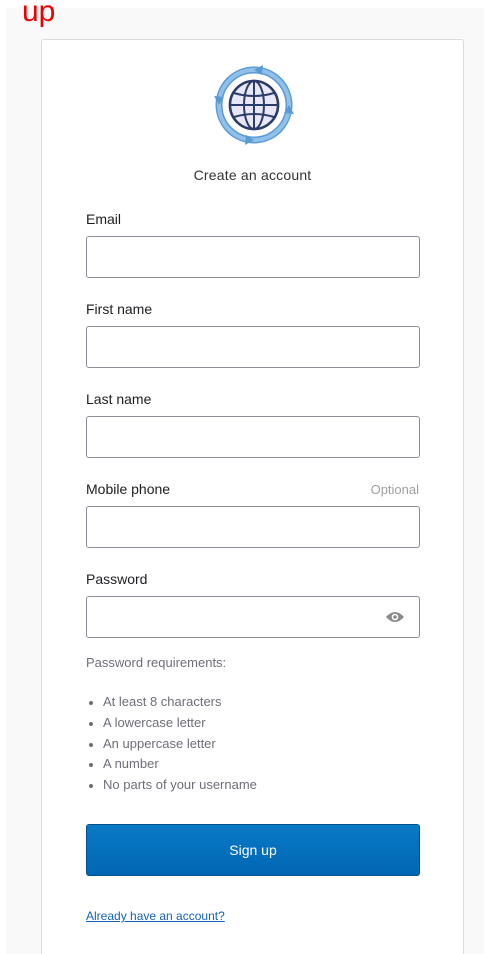 This screenshot has width=486, height=954. I want to click on email-input, so click(253, 257).